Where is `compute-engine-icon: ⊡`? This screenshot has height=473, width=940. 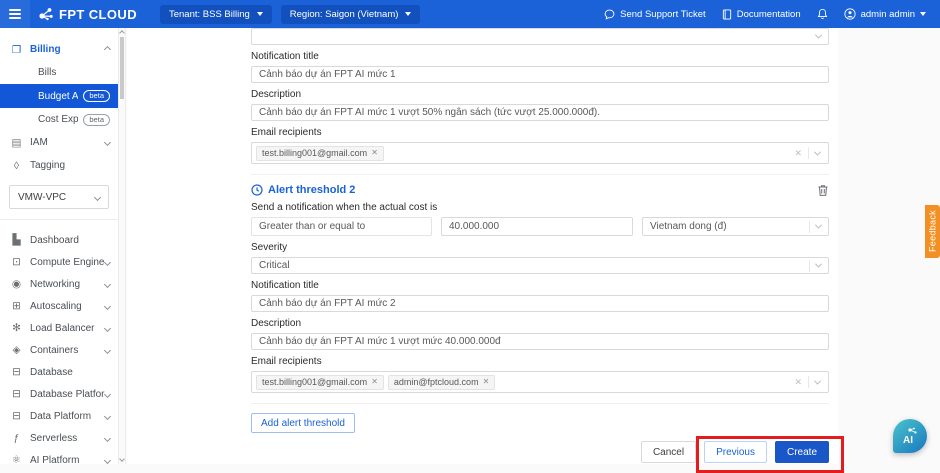
compute-engine-icon: ⊡ is located at coordinates (16, 262).